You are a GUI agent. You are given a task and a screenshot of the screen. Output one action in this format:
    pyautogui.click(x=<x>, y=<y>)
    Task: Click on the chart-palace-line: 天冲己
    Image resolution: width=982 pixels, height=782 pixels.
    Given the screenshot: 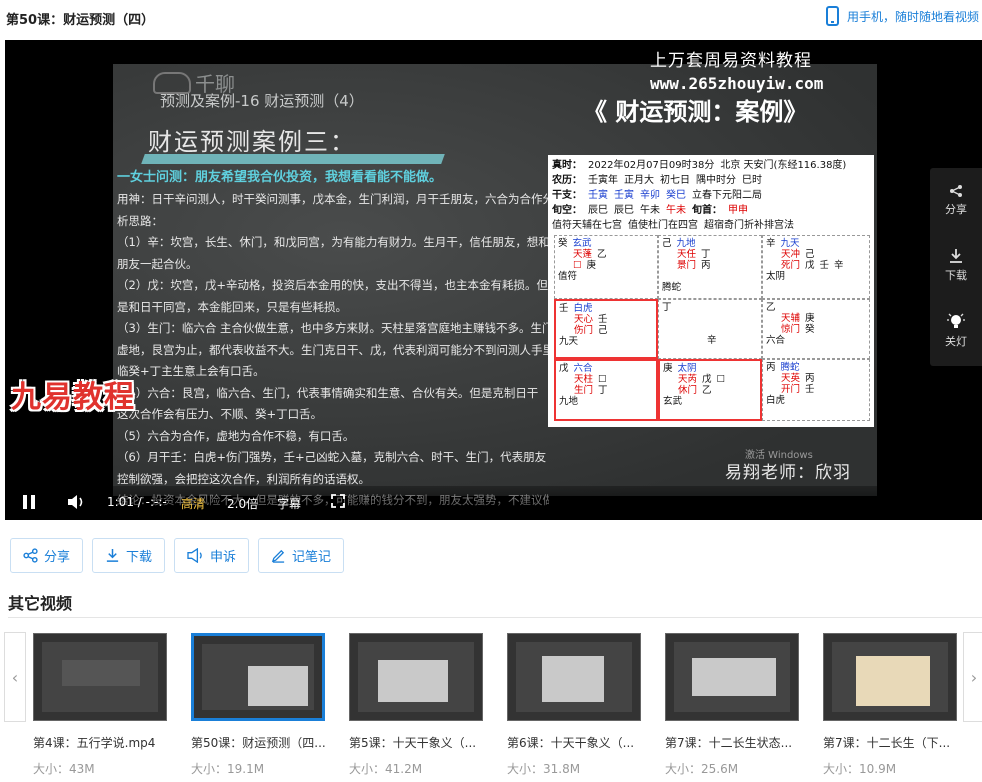 What is the action you would take?
    pyautogui.click(x=816, y=254)
    